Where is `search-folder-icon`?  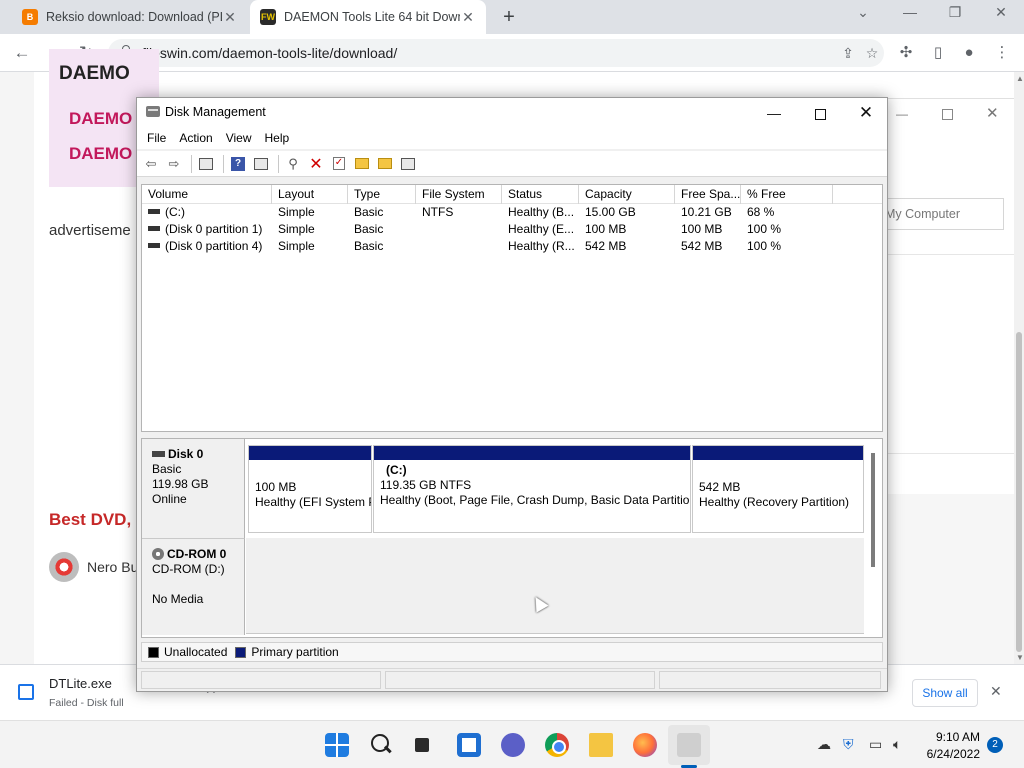
search-folder-icon is located at coordinates (385, 164).